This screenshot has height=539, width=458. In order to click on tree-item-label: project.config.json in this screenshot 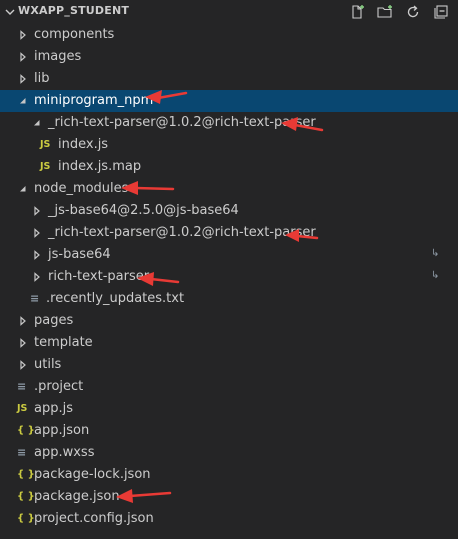, I will do `click(94, 518)`.